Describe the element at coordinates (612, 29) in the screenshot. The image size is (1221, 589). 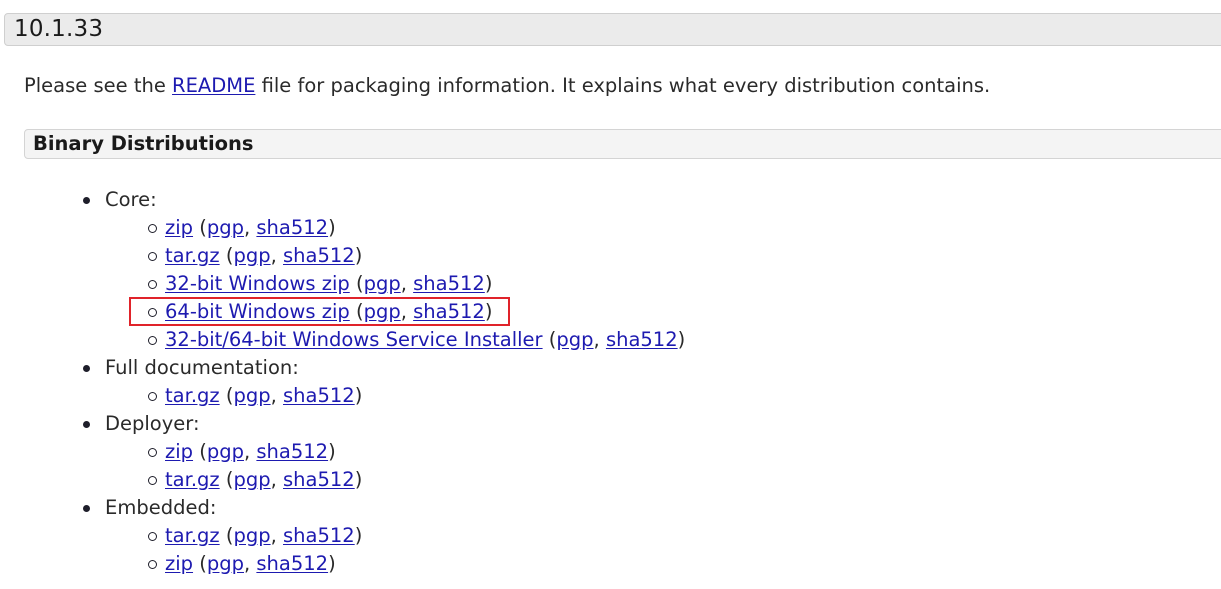
I see `version-header: 10.1.33` at that location.